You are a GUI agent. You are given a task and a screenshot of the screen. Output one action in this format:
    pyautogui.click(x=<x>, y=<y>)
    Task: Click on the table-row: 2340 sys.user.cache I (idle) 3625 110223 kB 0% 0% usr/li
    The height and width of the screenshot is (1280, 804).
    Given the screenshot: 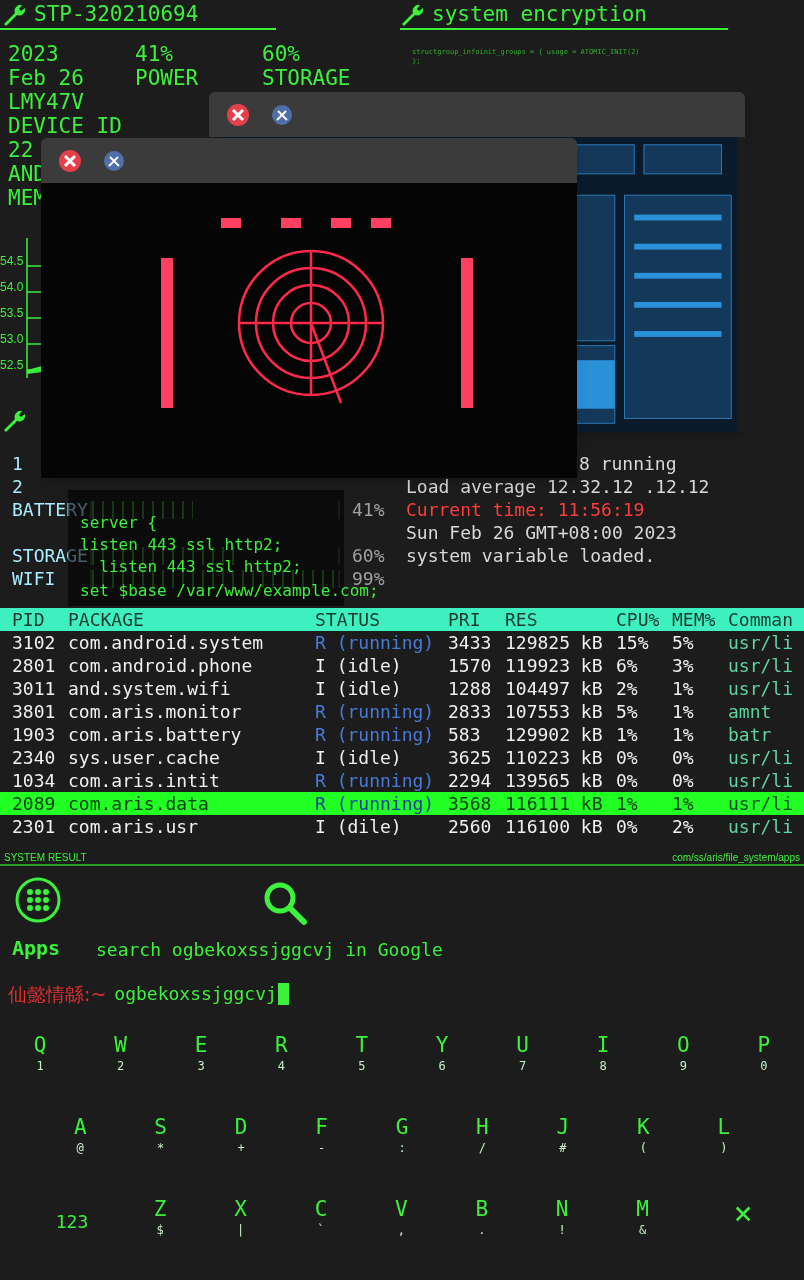 What is the action you would take?
    pyautogui.click(x=402, y=757)
    